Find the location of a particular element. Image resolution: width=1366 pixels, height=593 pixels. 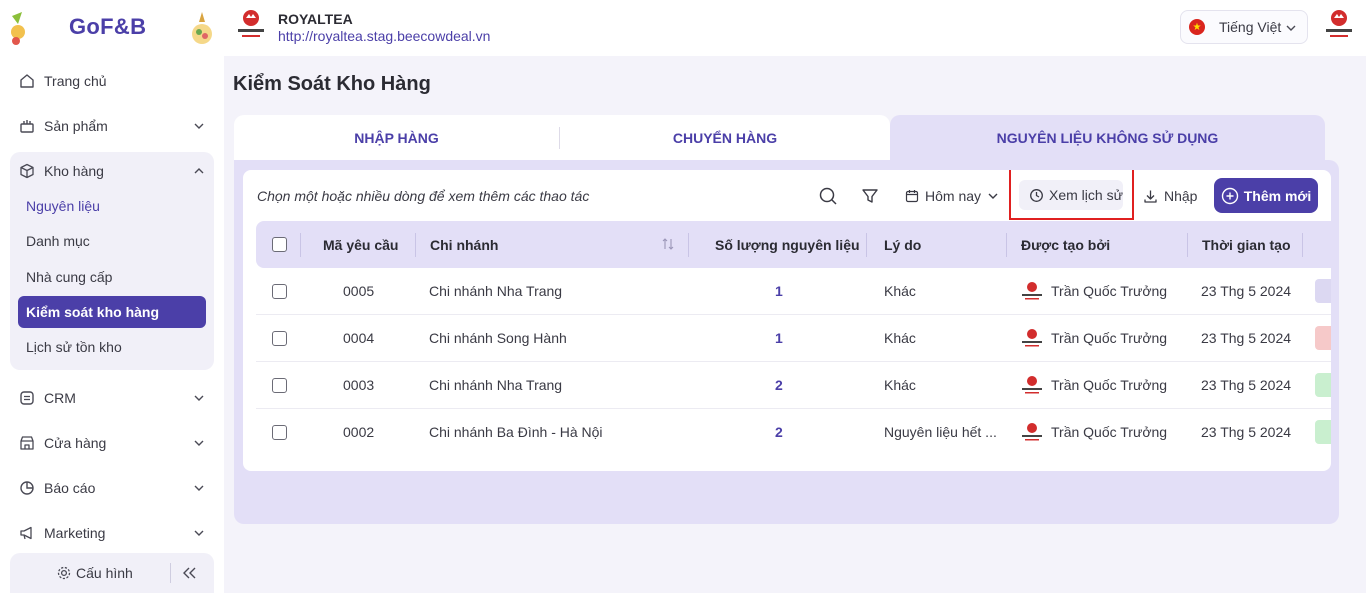

add-new-button: Thêm mới is located at coordinates (1266, 195).